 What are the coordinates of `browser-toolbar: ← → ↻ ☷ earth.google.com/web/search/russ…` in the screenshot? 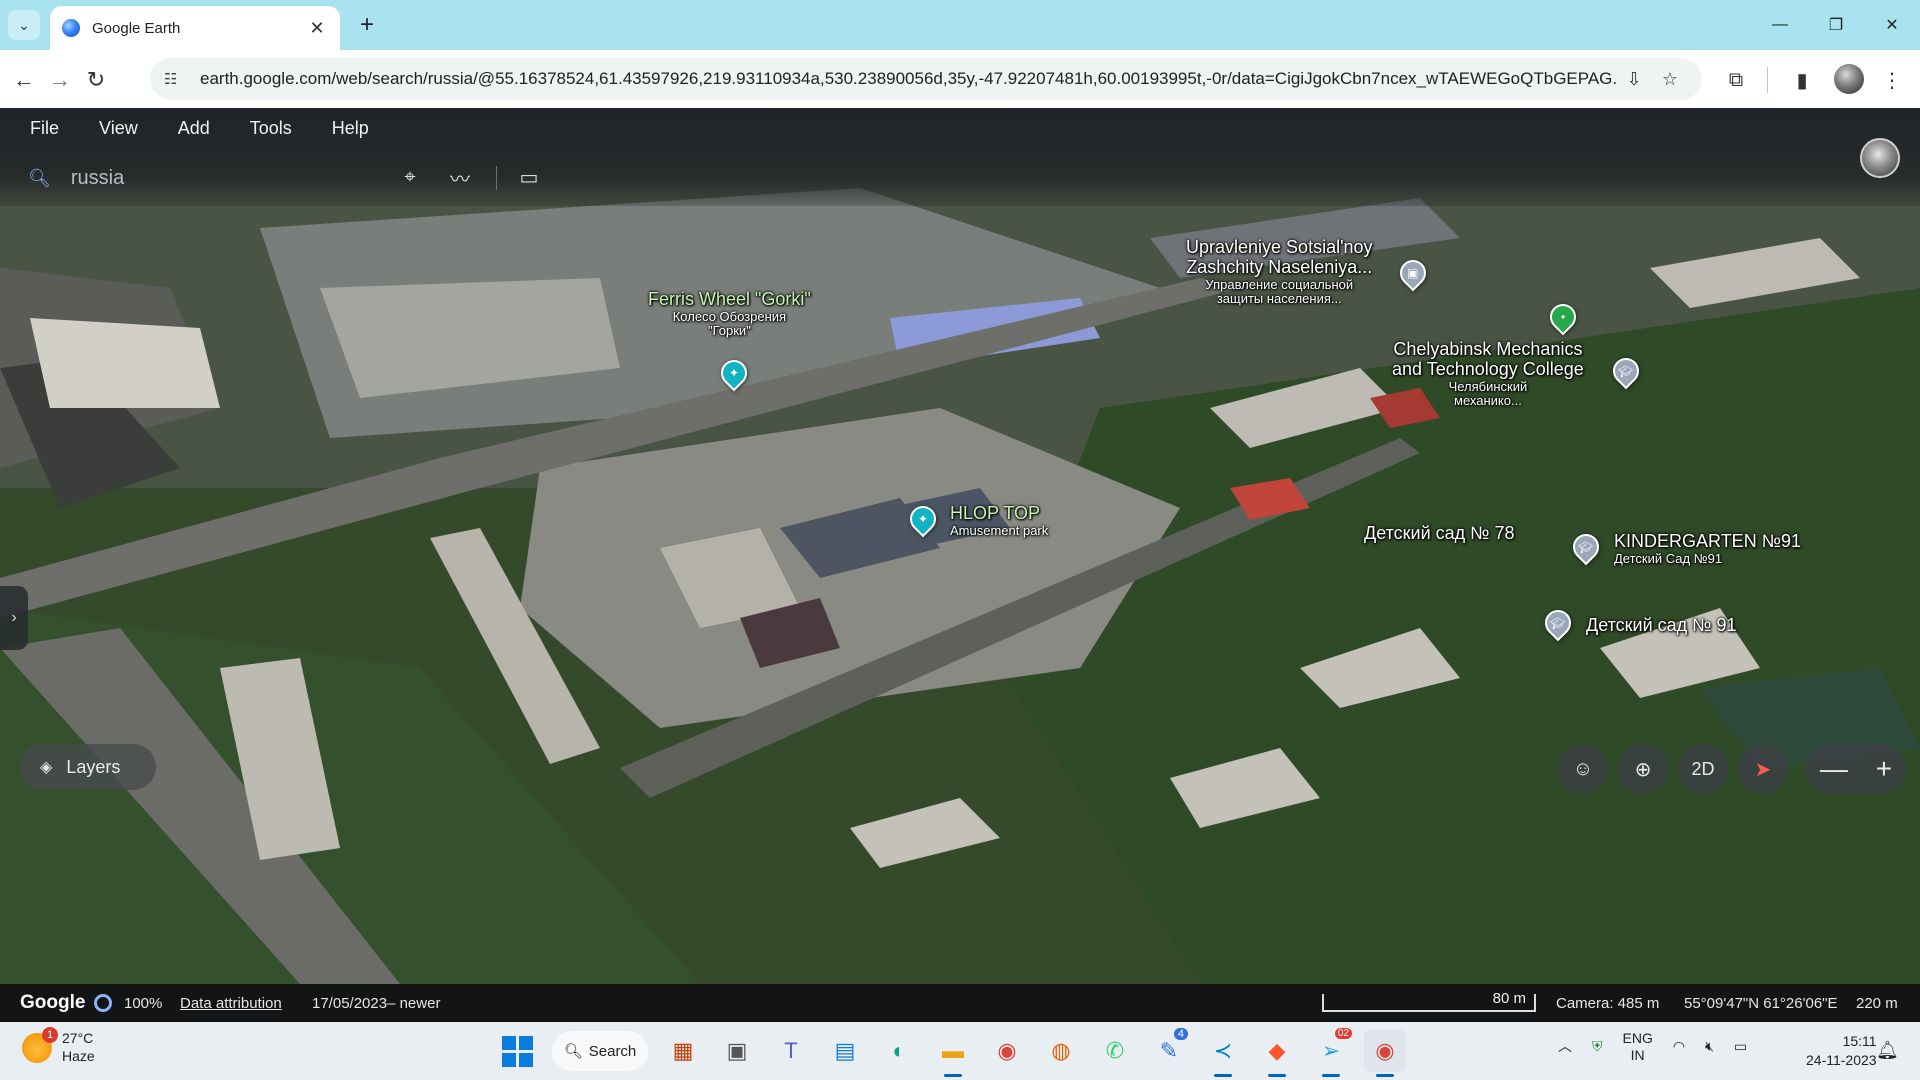 It's located at (960, 79).